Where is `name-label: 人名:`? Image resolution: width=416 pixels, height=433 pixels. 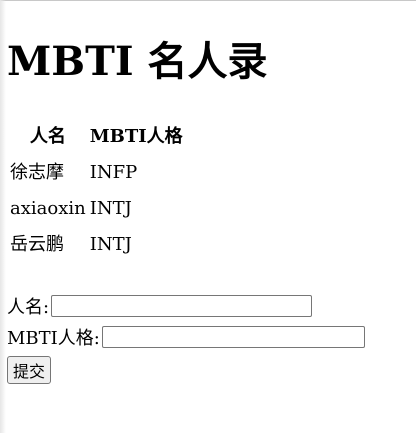 name-label: 人名: is located at coordinates (28, 307).